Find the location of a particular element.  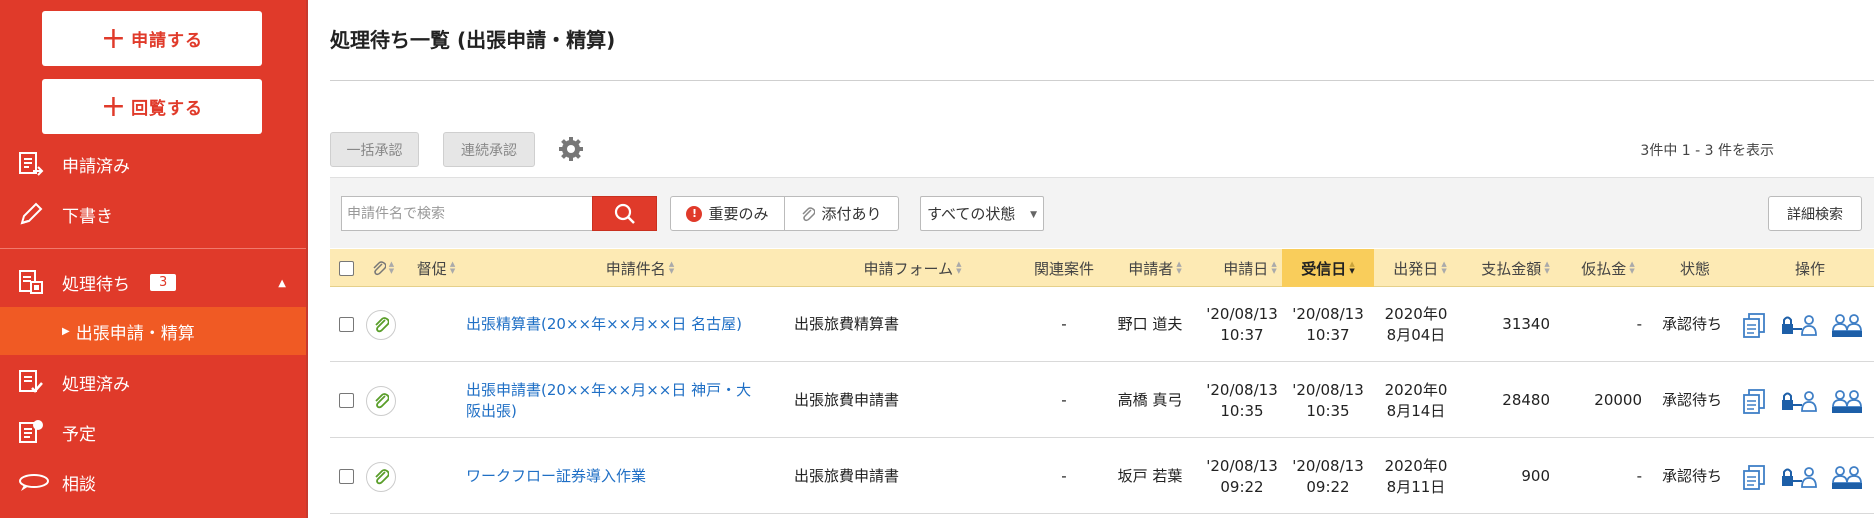

advance-cell: 20000 is located at coordinates (1618, 400).